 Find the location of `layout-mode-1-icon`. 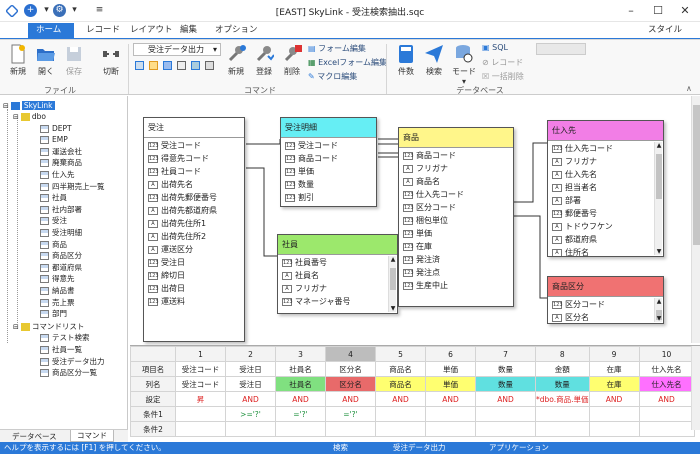

layout-mode-1-icon is located at coordinates (139, 65).